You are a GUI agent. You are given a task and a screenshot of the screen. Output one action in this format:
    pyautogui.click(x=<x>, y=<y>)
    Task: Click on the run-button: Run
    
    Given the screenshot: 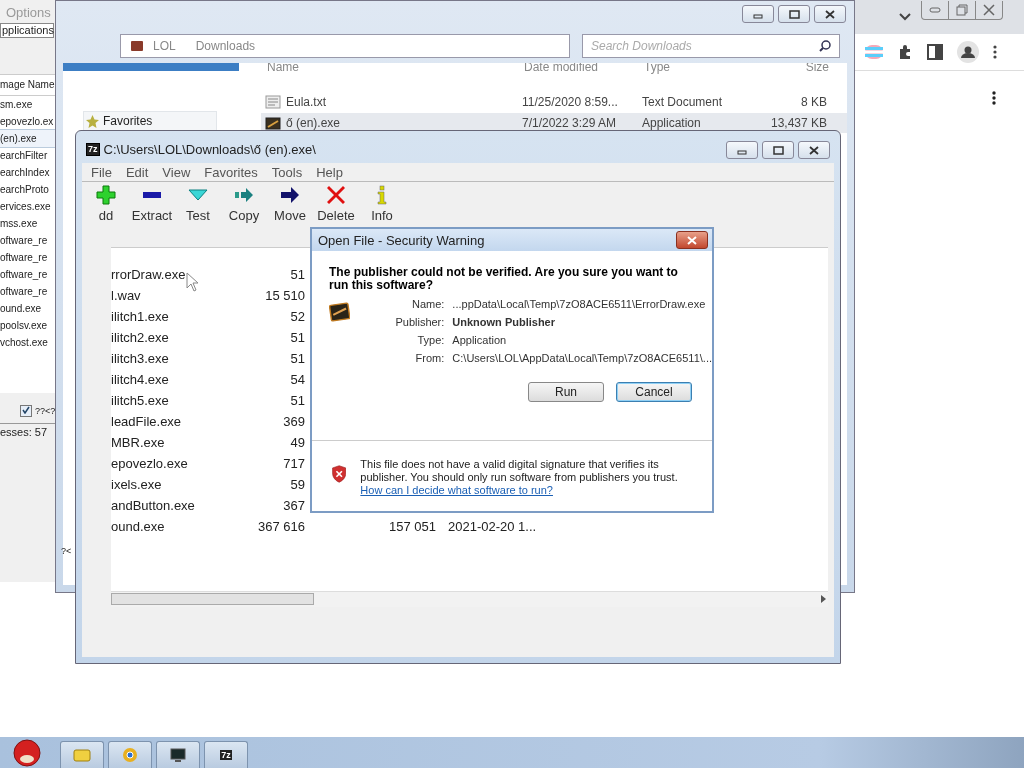 What is the action you would take?
    pyautogui.click(x=566, y=392)
    